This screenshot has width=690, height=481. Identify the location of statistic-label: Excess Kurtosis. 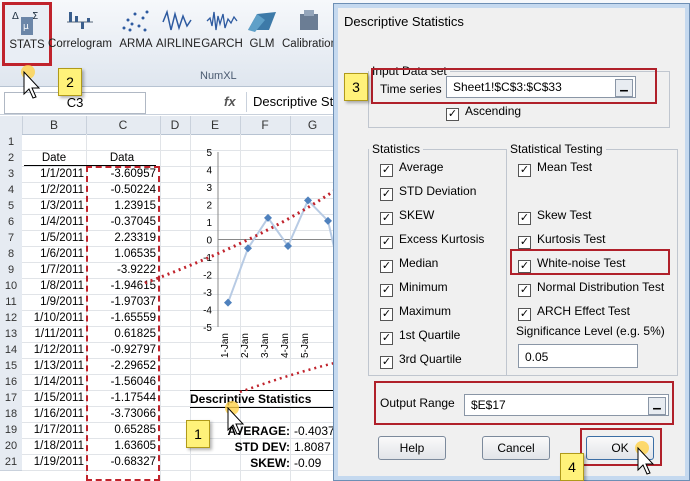
(442, 239).